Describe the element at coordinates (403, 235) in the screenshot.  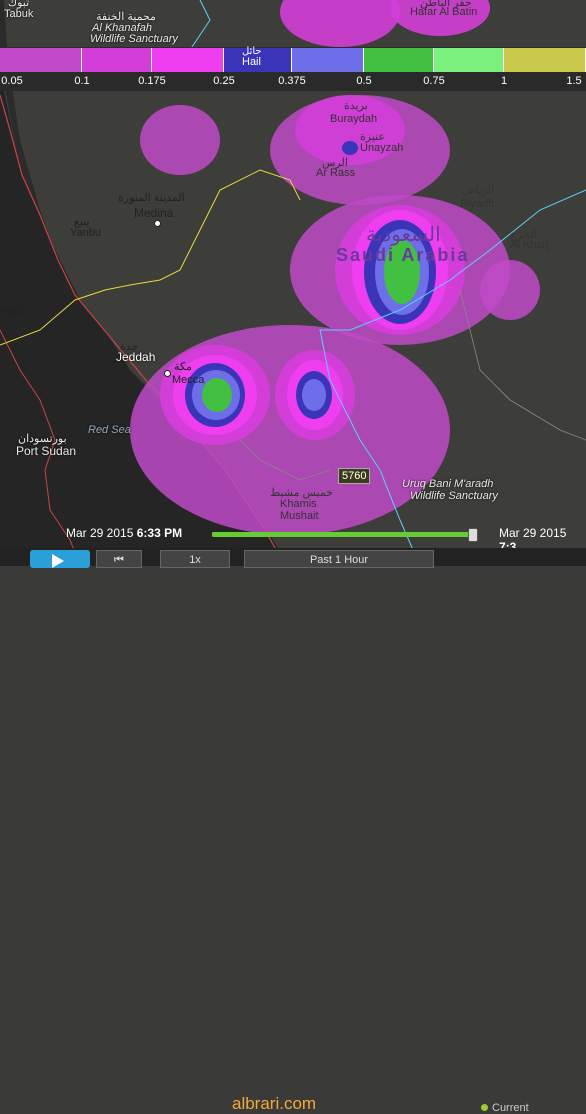
I see `country-saudi-ar: السعودية` at that location.